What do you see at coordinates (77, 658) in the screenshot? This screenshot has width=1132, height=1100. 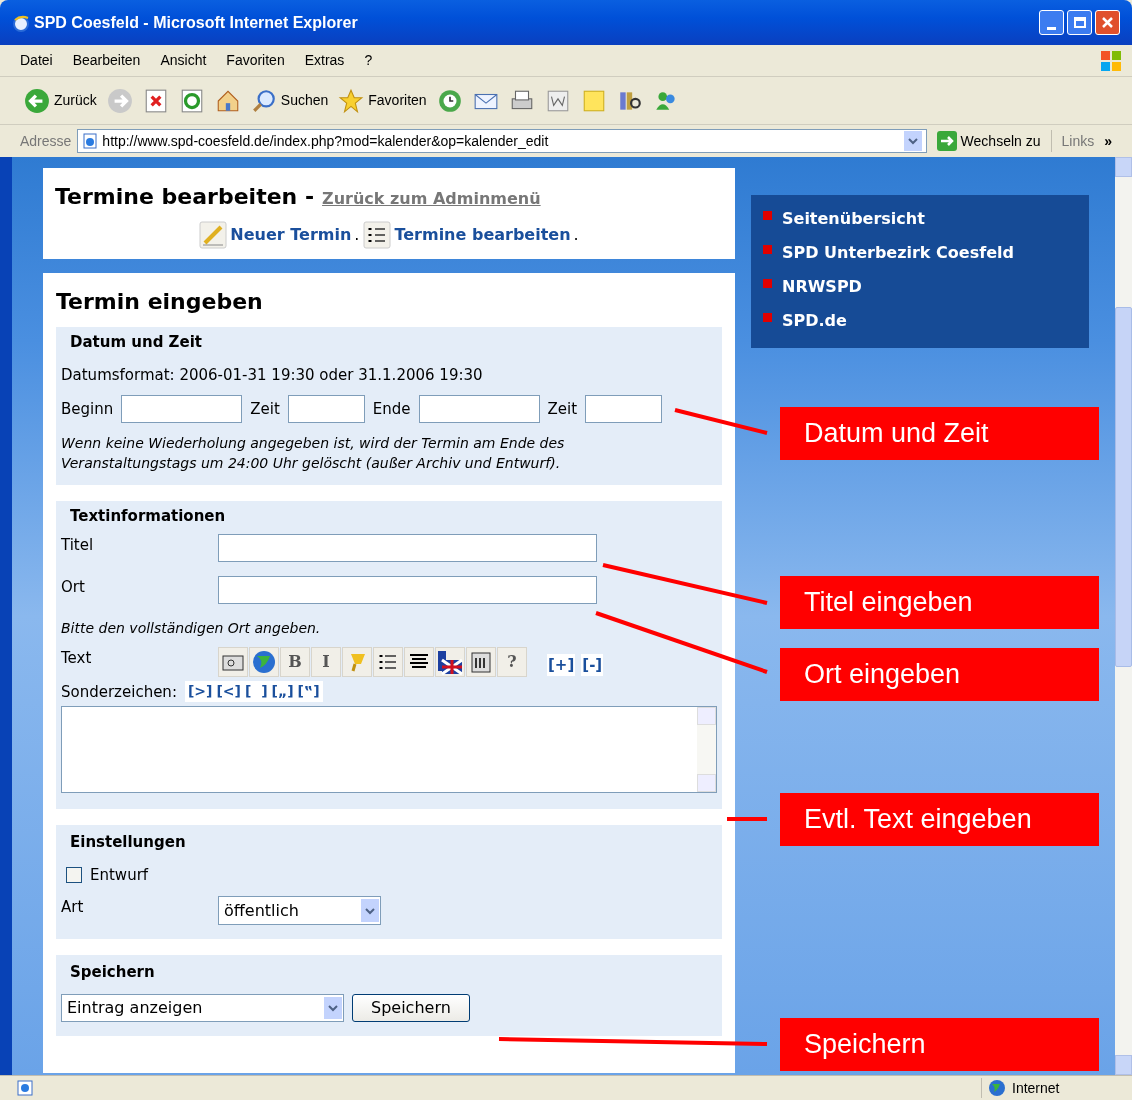 I see `field-label: Text` at bounding box center [77, 658].